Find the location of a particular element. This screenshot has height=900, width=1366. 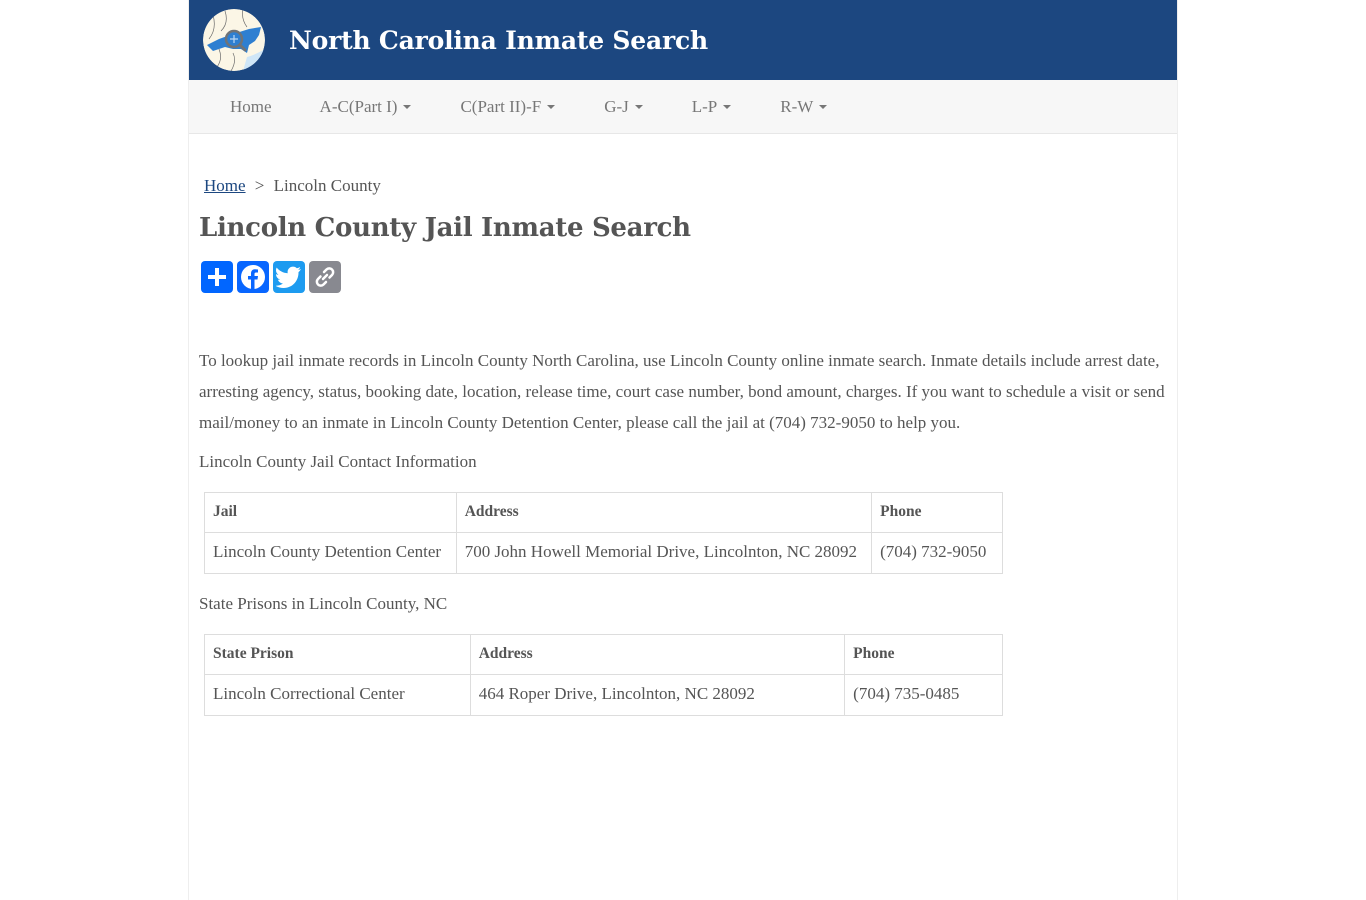

nav-home: Home is located at coordinates (251, 107).